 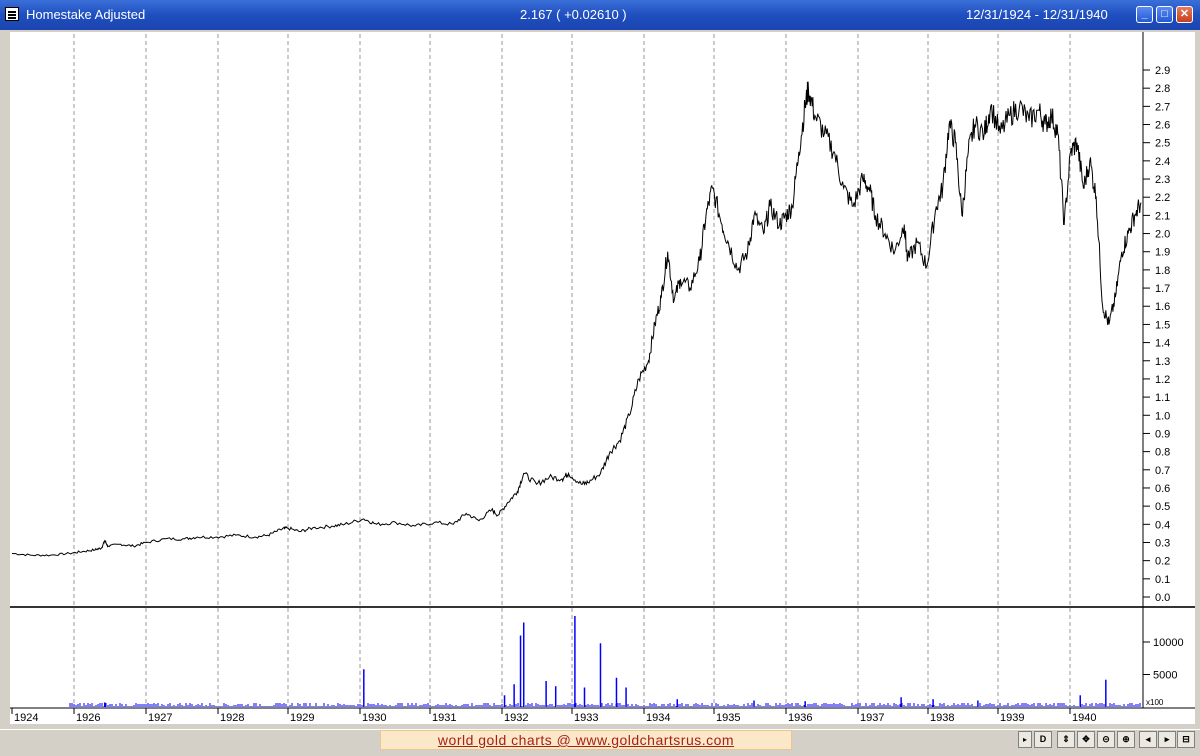 What do you see at coordinates (1084, 718) in the screenshot?
I see `x-tick-label-1940: 1940` at bounding box center [1084, 718].